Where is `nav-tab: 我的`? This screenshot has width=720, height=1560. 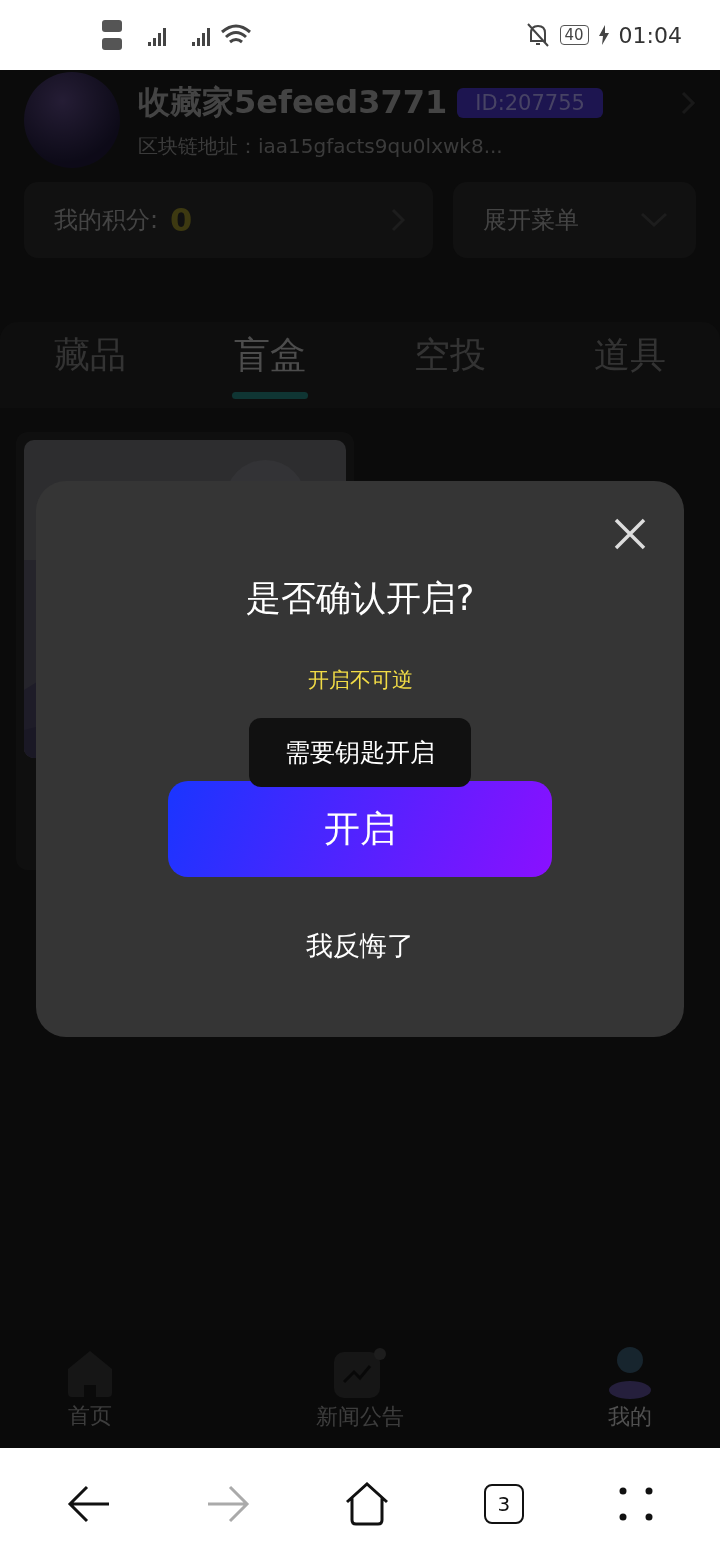 nav-tab: 我的 is located at coordinates (630, 1389).